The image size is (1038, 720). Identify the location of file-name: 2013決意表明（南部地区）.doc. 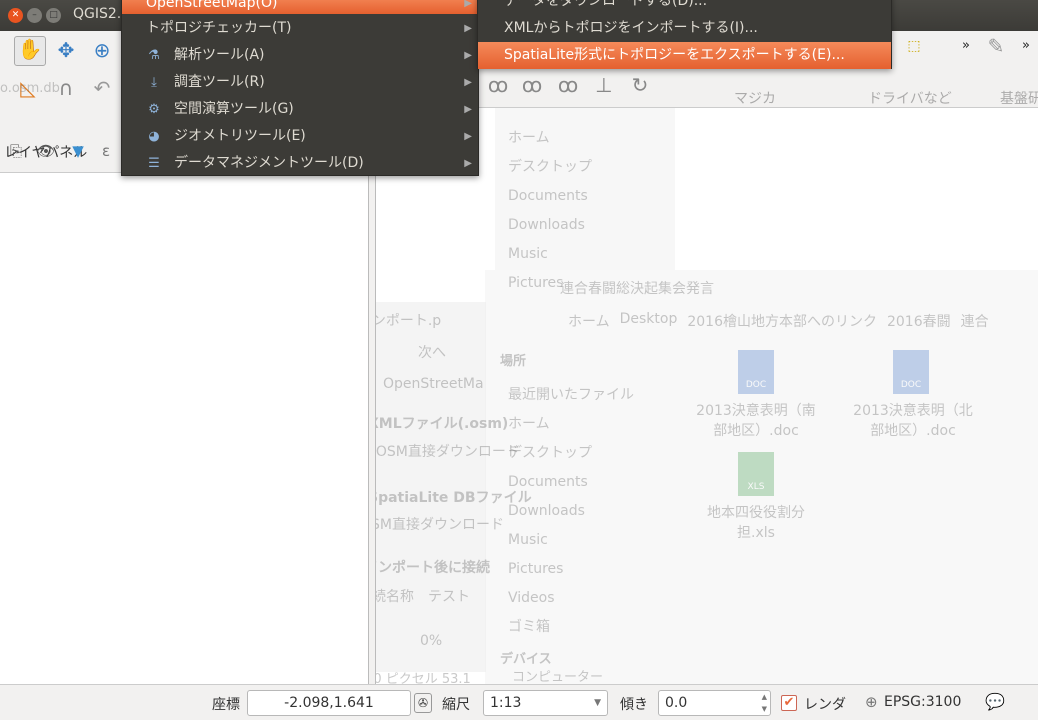
(756, 421).